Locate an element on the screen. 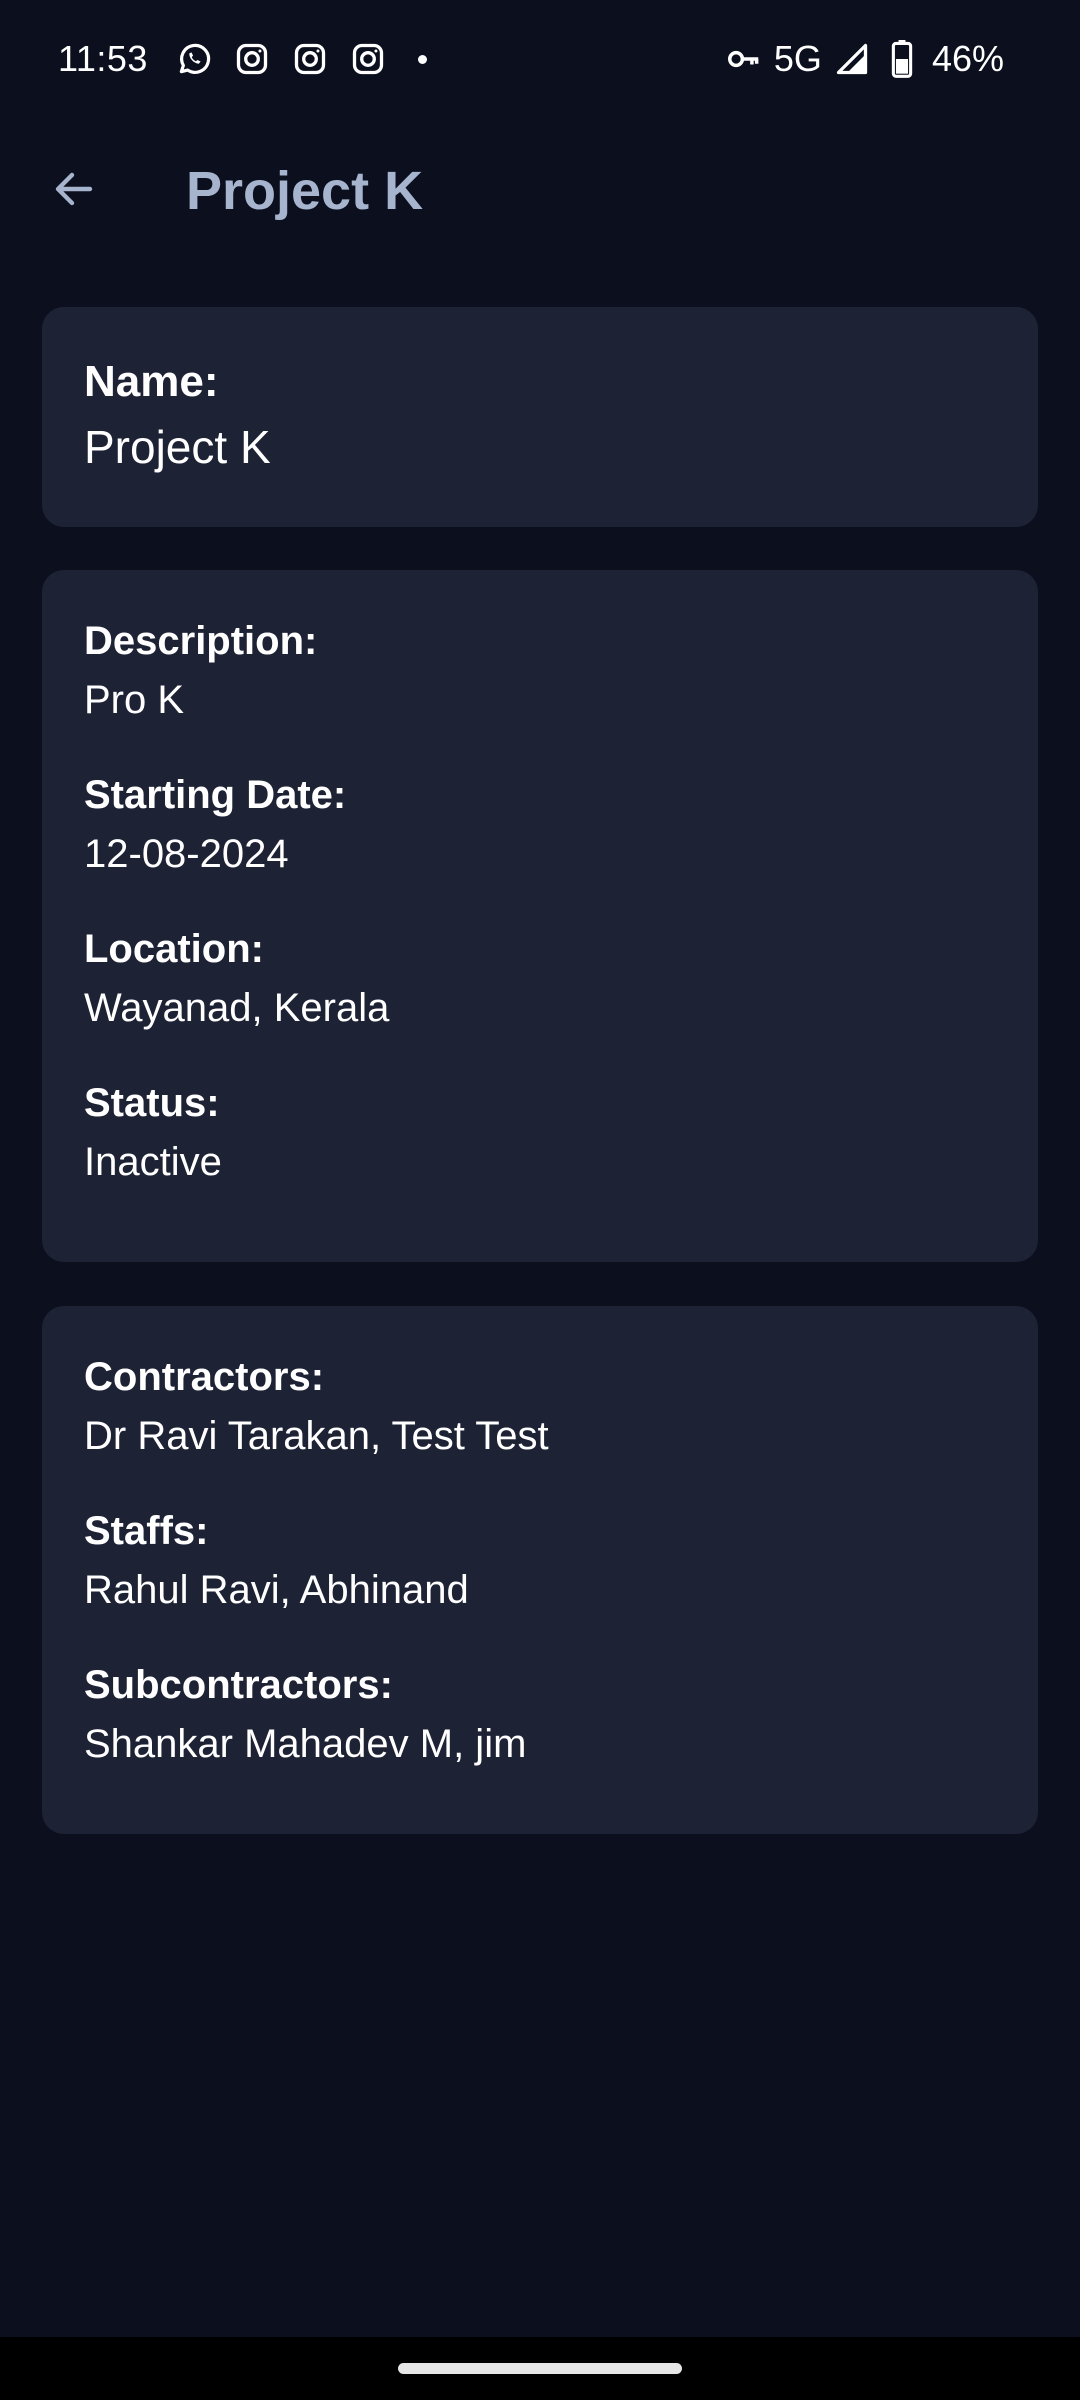 The image size is (1080, 2400). staffs-field: Staffs: Rahul Ravi, Abhinand is located at coordinates (540, 1562).